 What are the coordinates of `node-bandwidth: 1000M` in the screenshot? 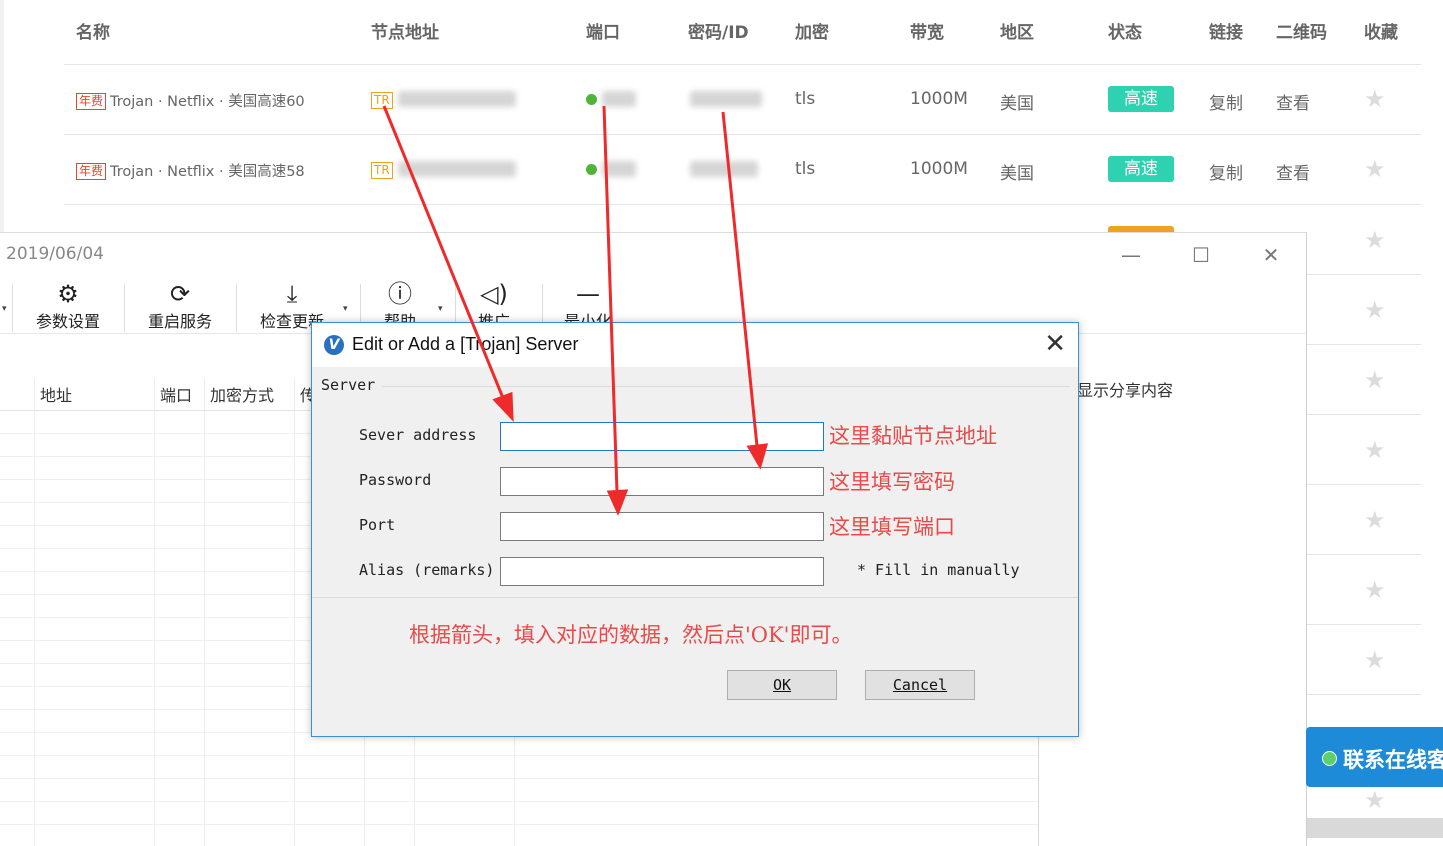 It's located at (939, 169).